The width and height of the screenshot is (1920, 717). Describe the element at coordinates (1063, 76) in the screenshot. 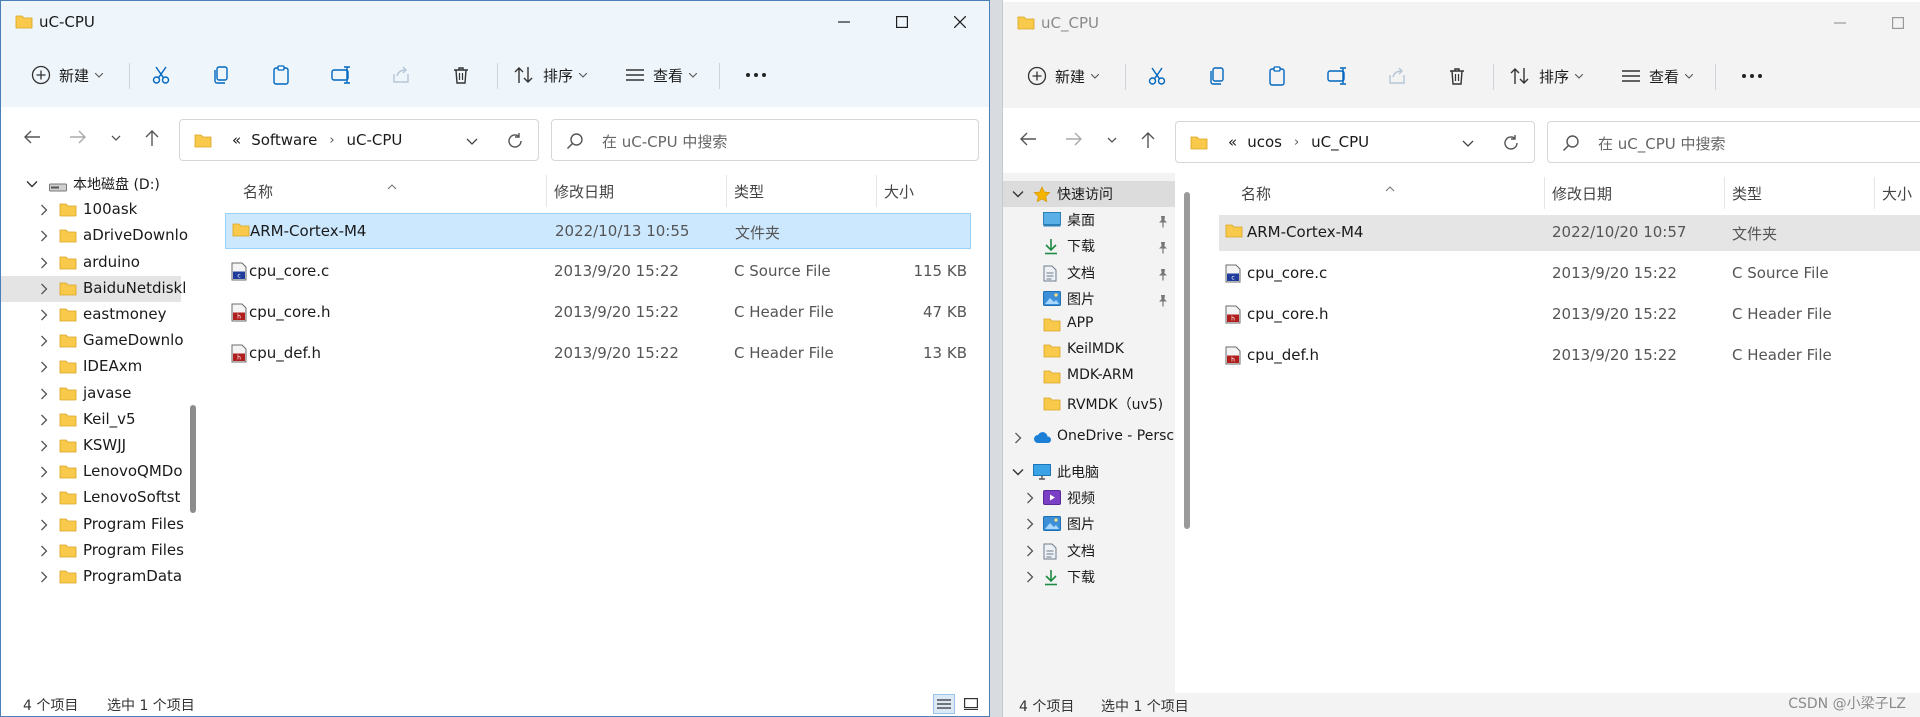

I see `new-button: 新建` at that location.